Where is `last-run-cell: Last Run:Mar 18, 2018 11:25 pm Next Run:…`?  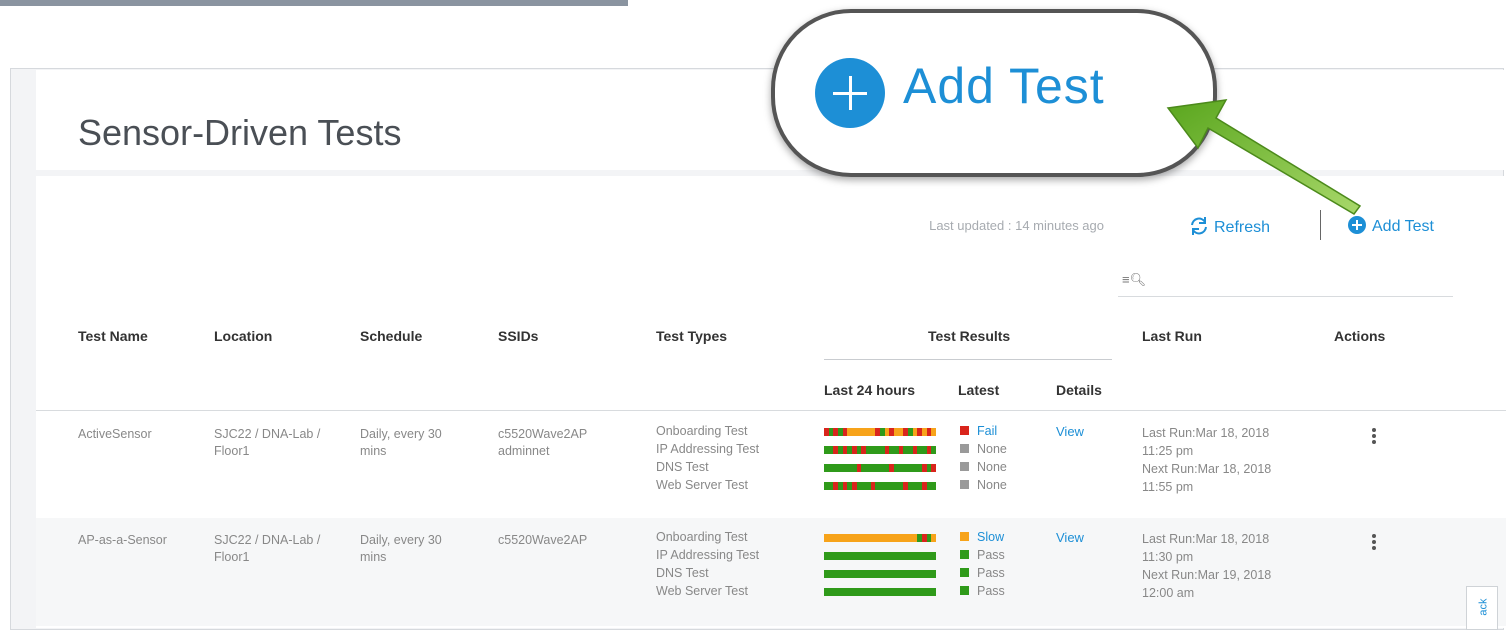 last-run-cell: Last Run:Mar 18, 2018 11:25 pm Next Run:… is located at coordinates (1207, 460).